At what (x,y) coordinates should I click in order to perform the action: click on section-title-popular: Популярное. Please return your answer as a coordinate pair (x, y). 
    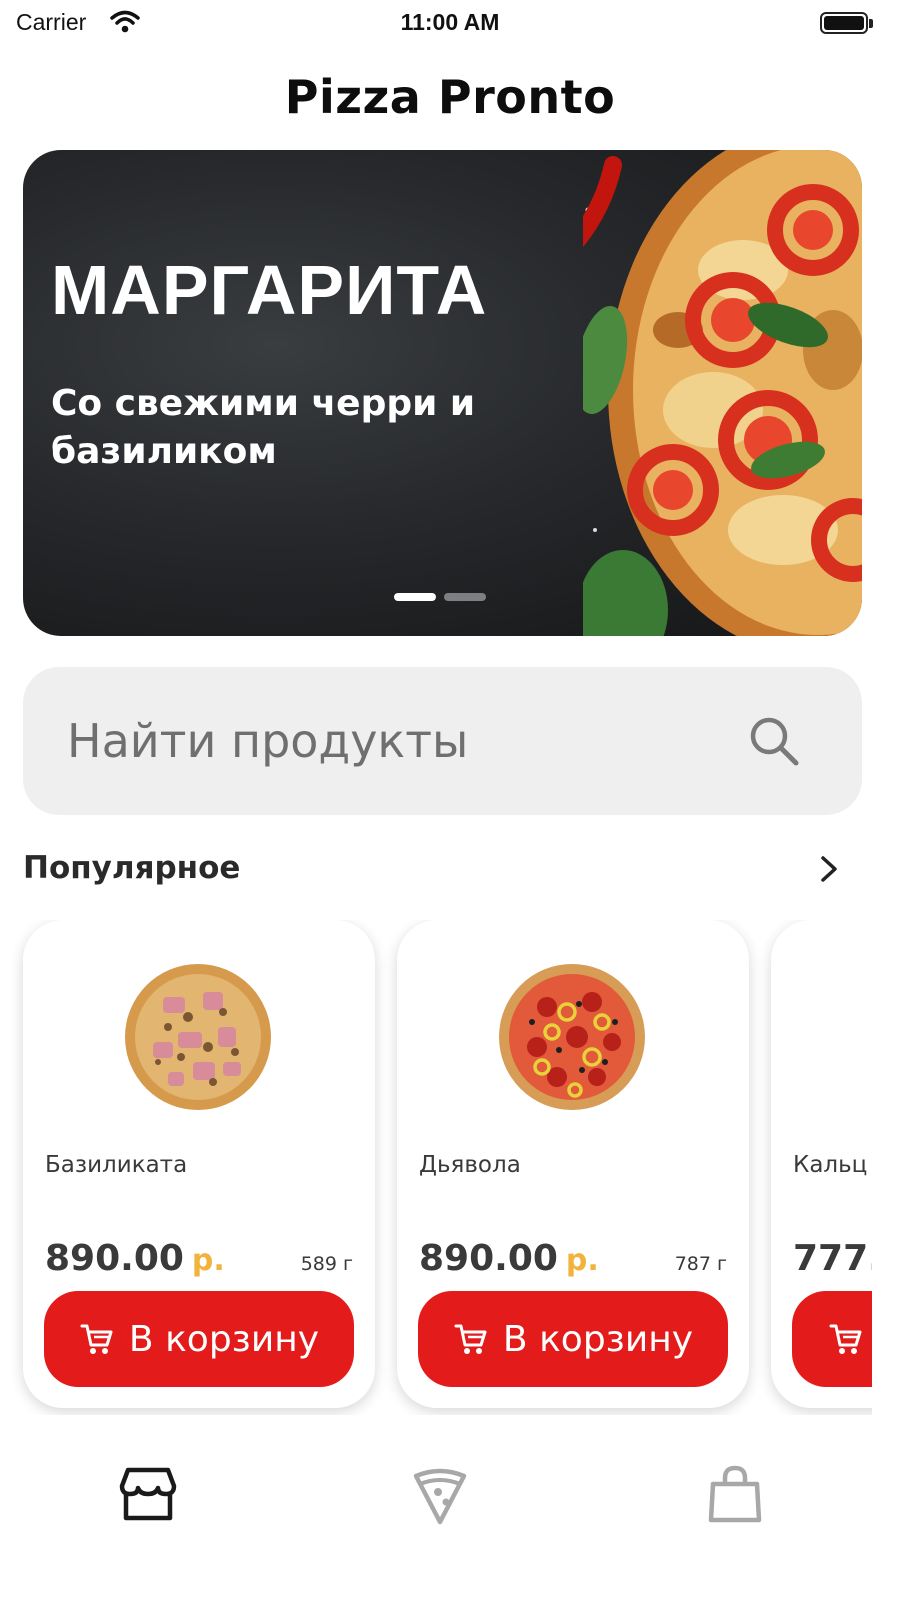
    Looking at the image, I should click on (132, 868).